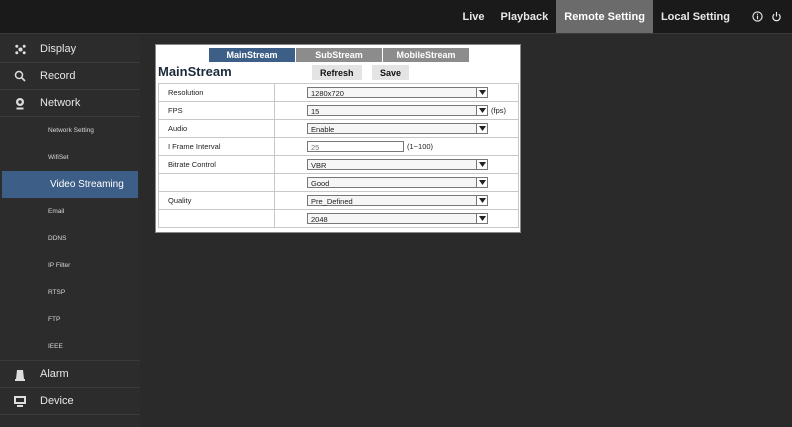 This screenshot has width=792, height=427. Describe the element at coordinates (70, 130) in the screenshot. I see `sidebar-item-network-setting: Network Setting` at that location.